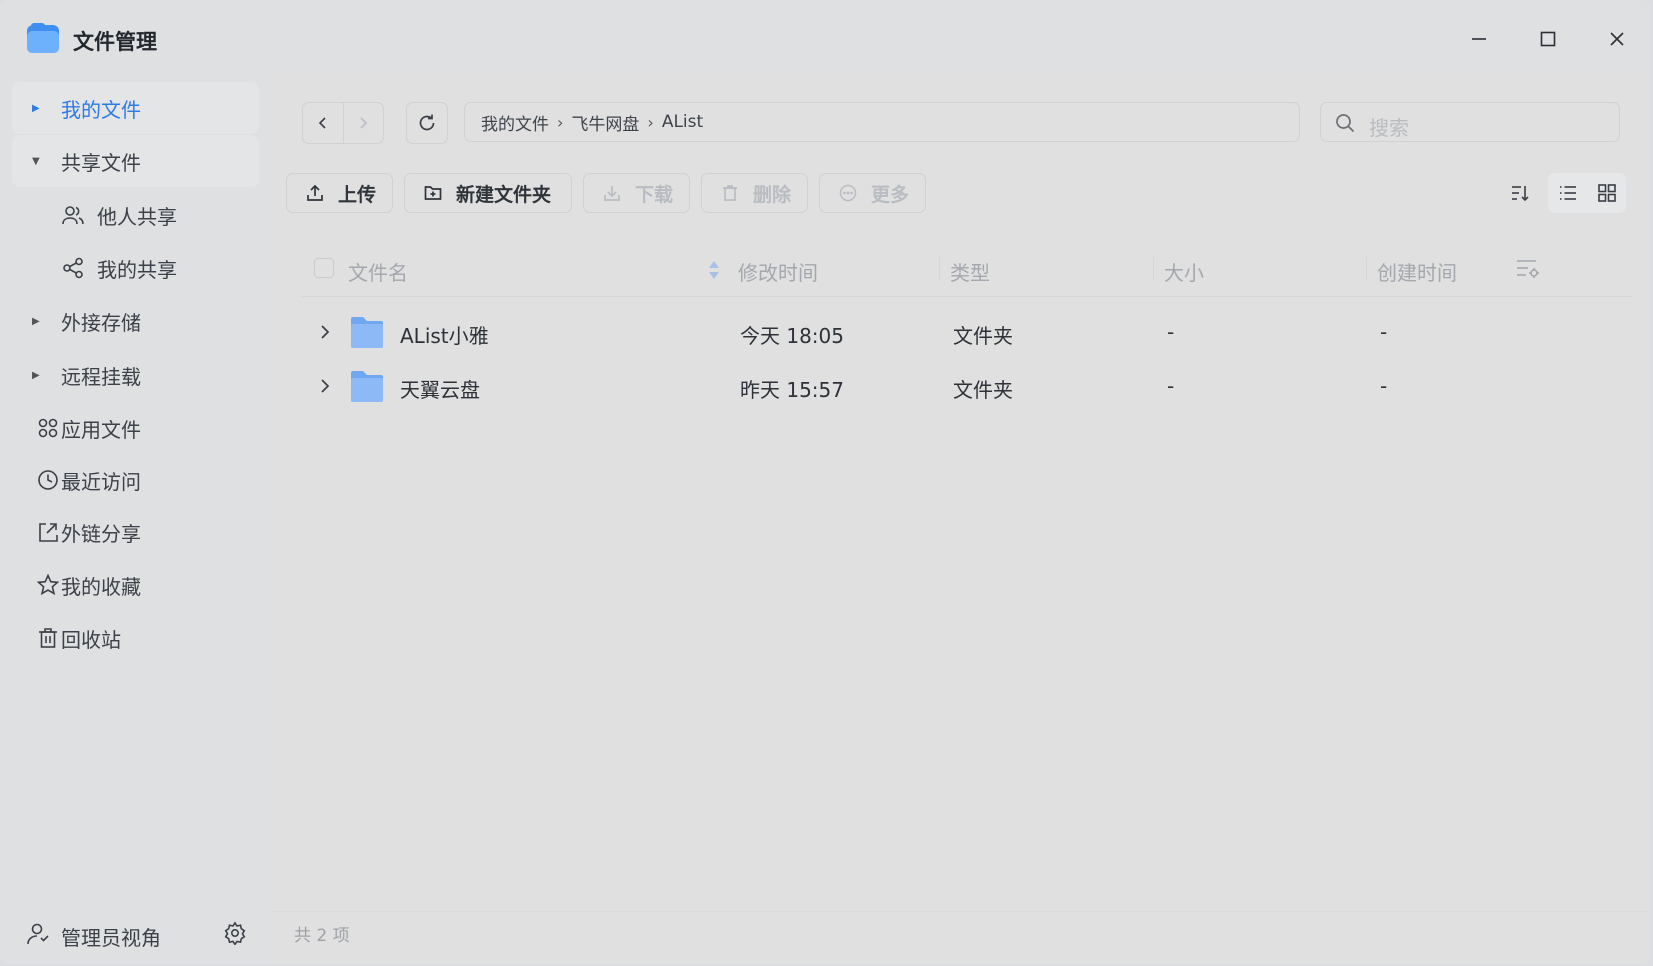  I want to click on column-header-name: 文件名, so click(378, 271).